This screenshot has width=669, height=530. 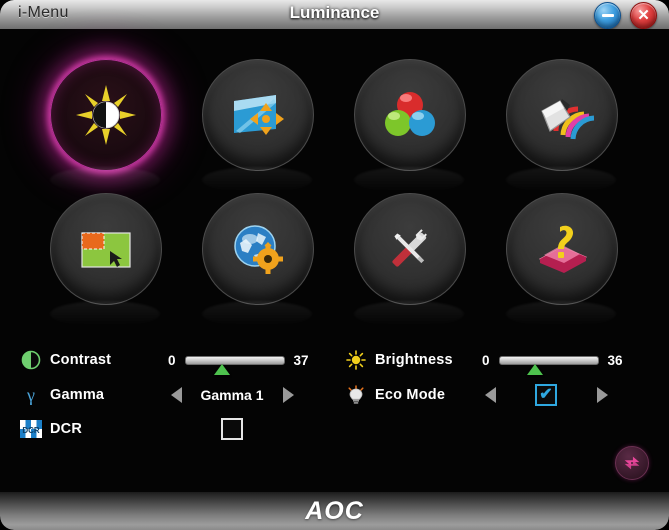 I want to click on brightness-row: Brightness, so click(x=399, y=360).